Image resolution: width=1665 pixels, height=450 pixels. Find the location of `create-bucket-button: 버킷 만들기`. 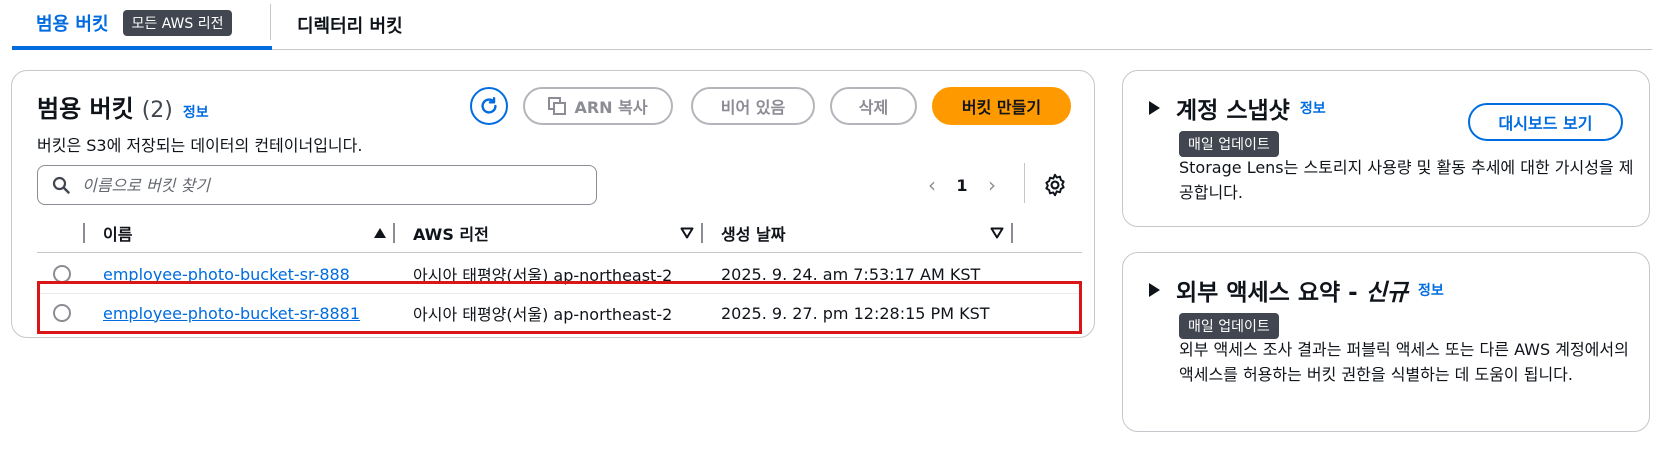

create-bucket-button: 버킷 만들기 is located at coordinates (1001, 106).